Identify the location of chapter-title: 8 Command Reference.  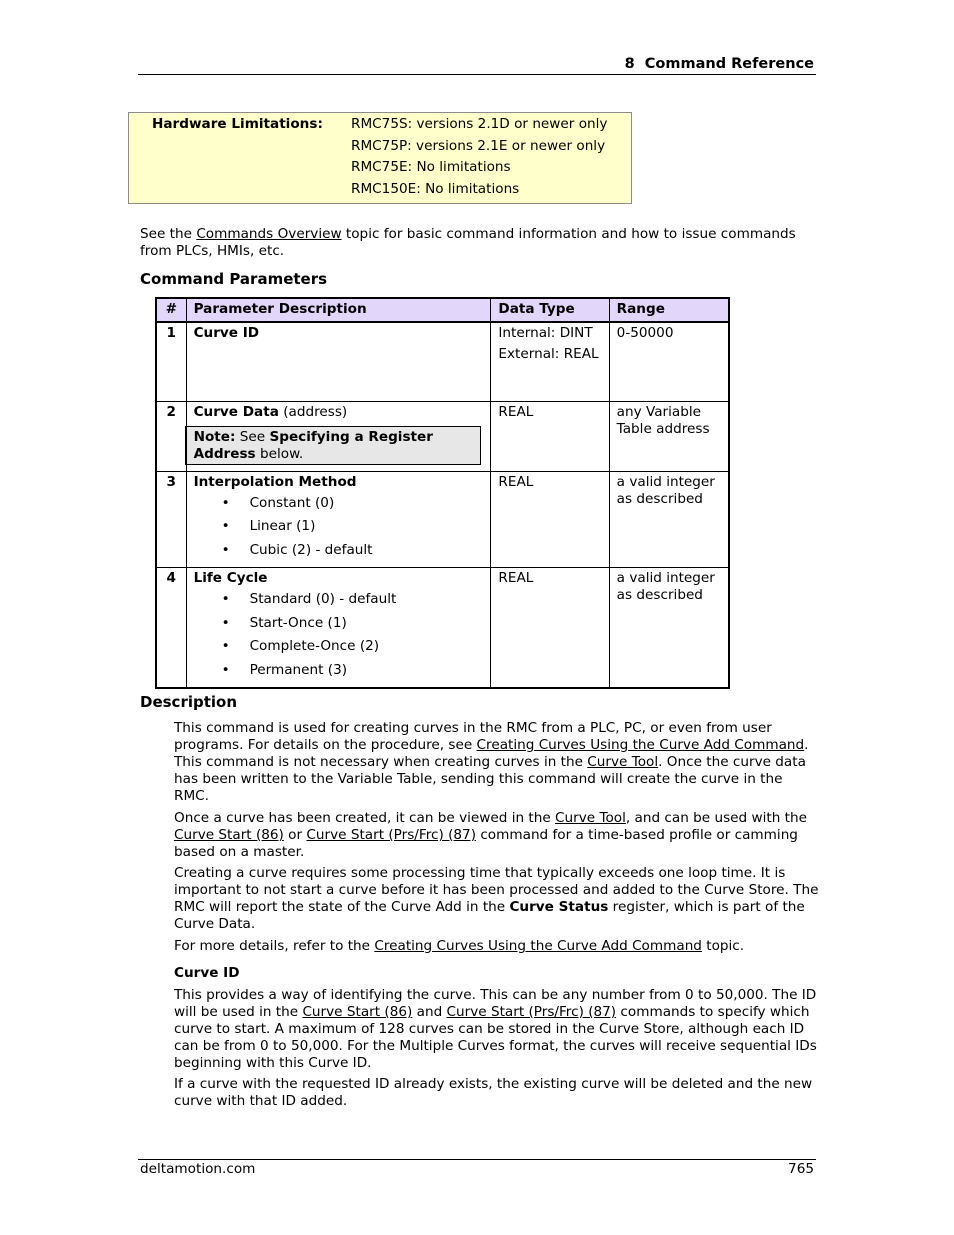
(719, 64).